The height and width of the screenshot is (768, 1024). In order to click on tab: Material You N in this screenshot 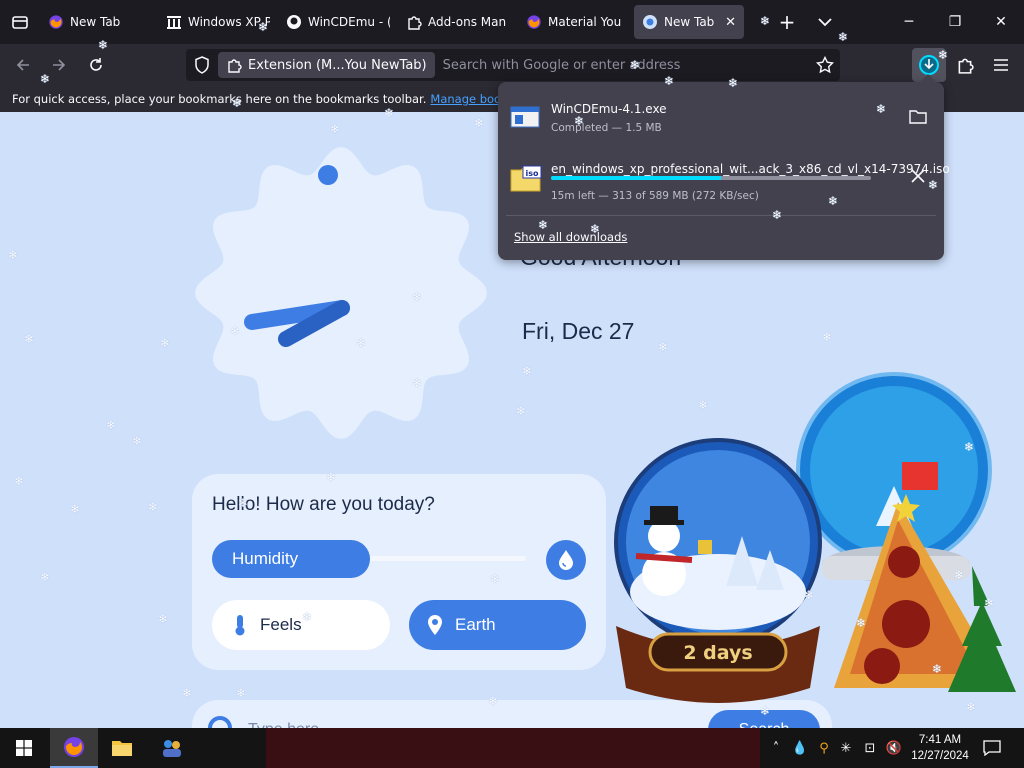, I will do `click(576, 22)`.